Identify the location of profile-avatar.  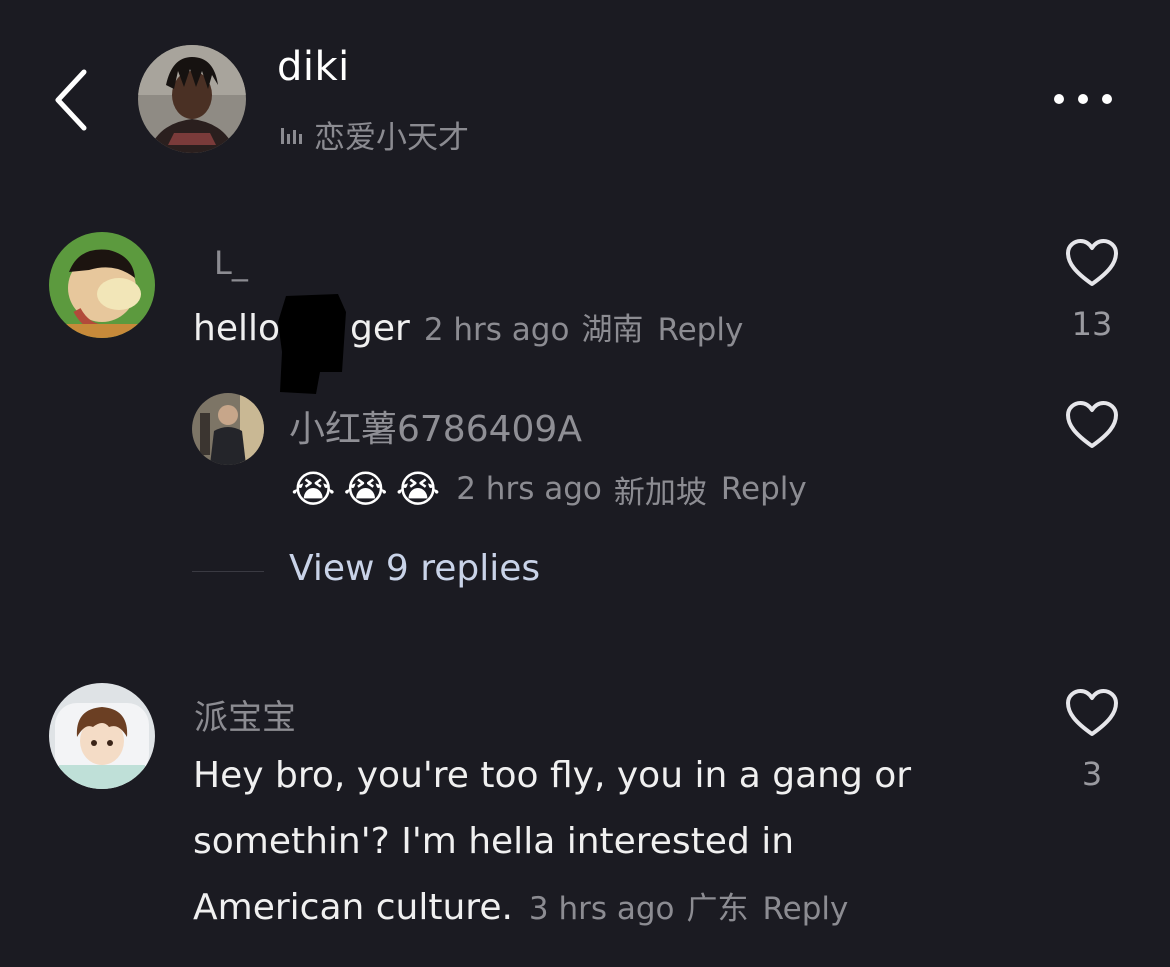
(192, 99).